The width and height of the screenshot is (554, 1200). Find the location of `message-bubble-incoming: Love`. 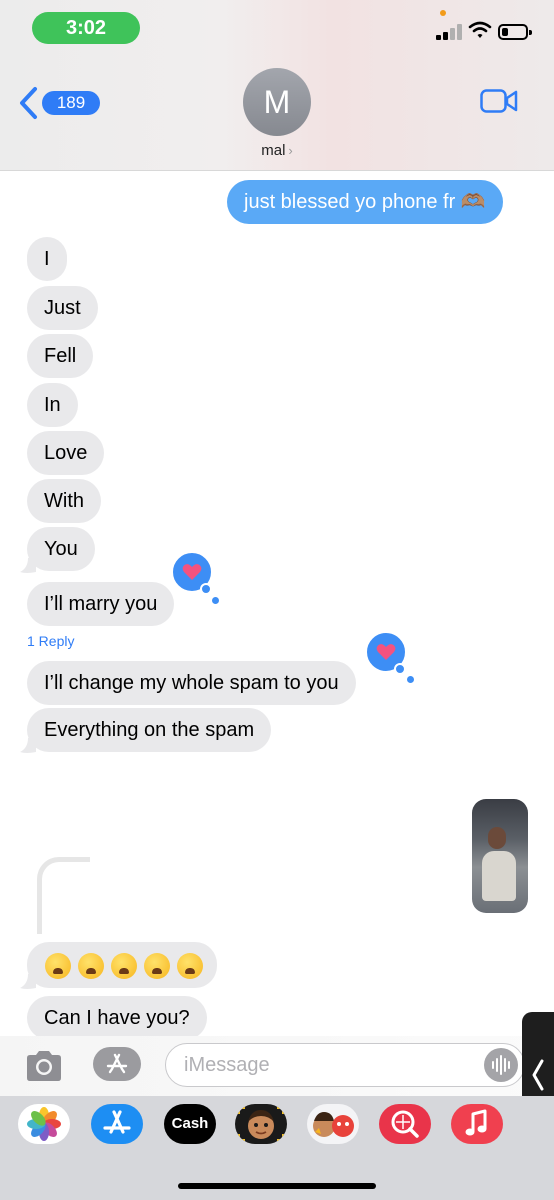

message-bubble-incoming: Love is located at coordinates (66, 453).